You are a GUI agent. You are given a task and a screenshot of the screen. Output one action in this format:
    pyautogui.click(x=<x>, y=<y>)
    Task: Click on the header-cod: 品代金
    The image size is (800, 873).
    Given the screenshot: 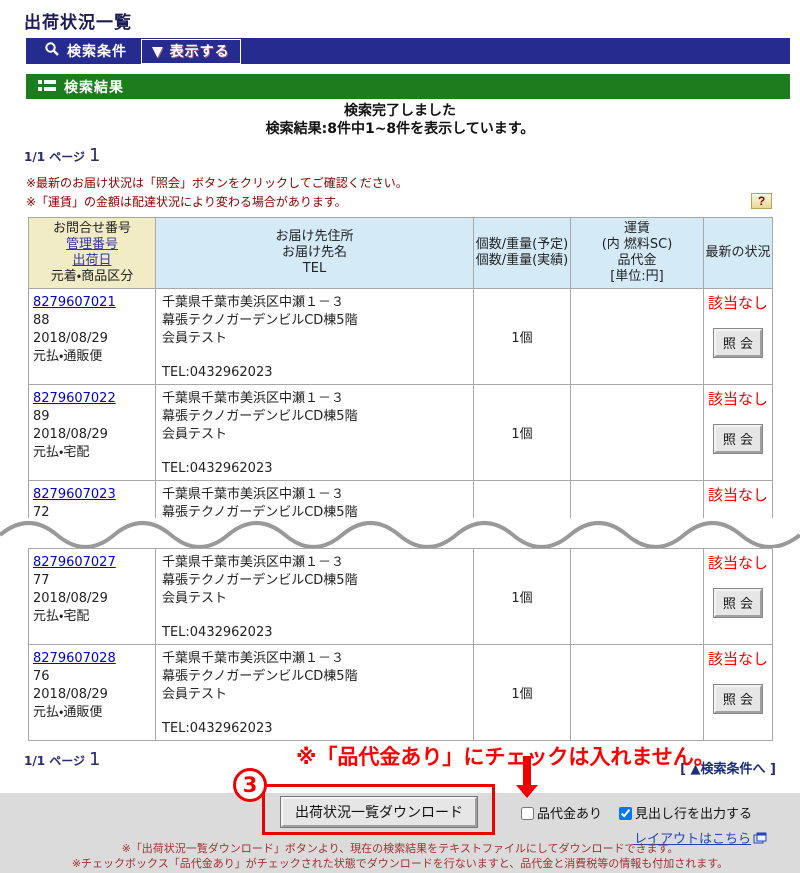 What is the action you would take?
    pyautogui.click(x=637, y=261)
    